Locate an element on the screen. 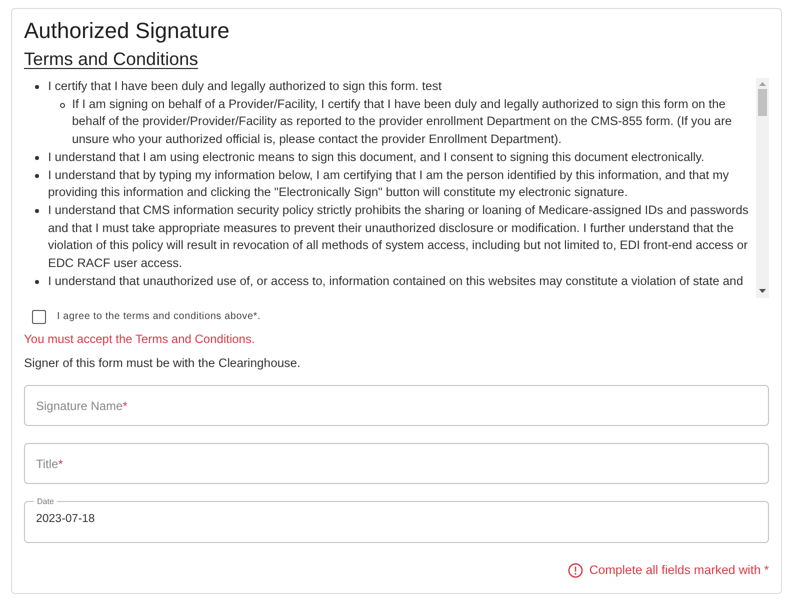 Image resolution: width=800 pixels, height=604 pixels. error-icon is located at coordinates (576, 570).